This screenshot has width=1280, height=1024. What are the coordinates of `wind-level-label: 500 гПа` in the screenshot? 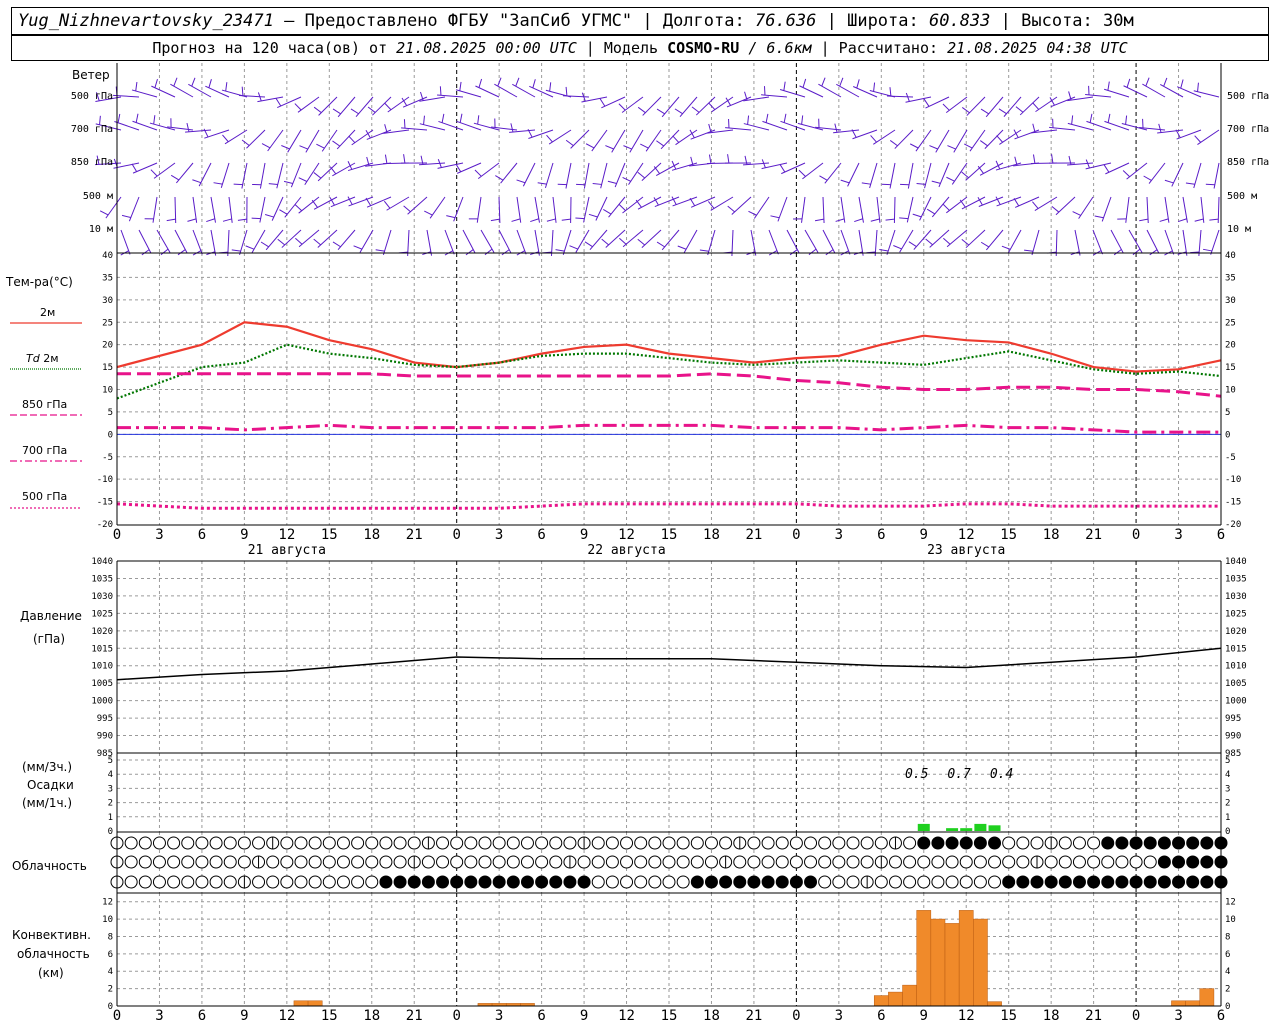 It's located at (1248, 96).